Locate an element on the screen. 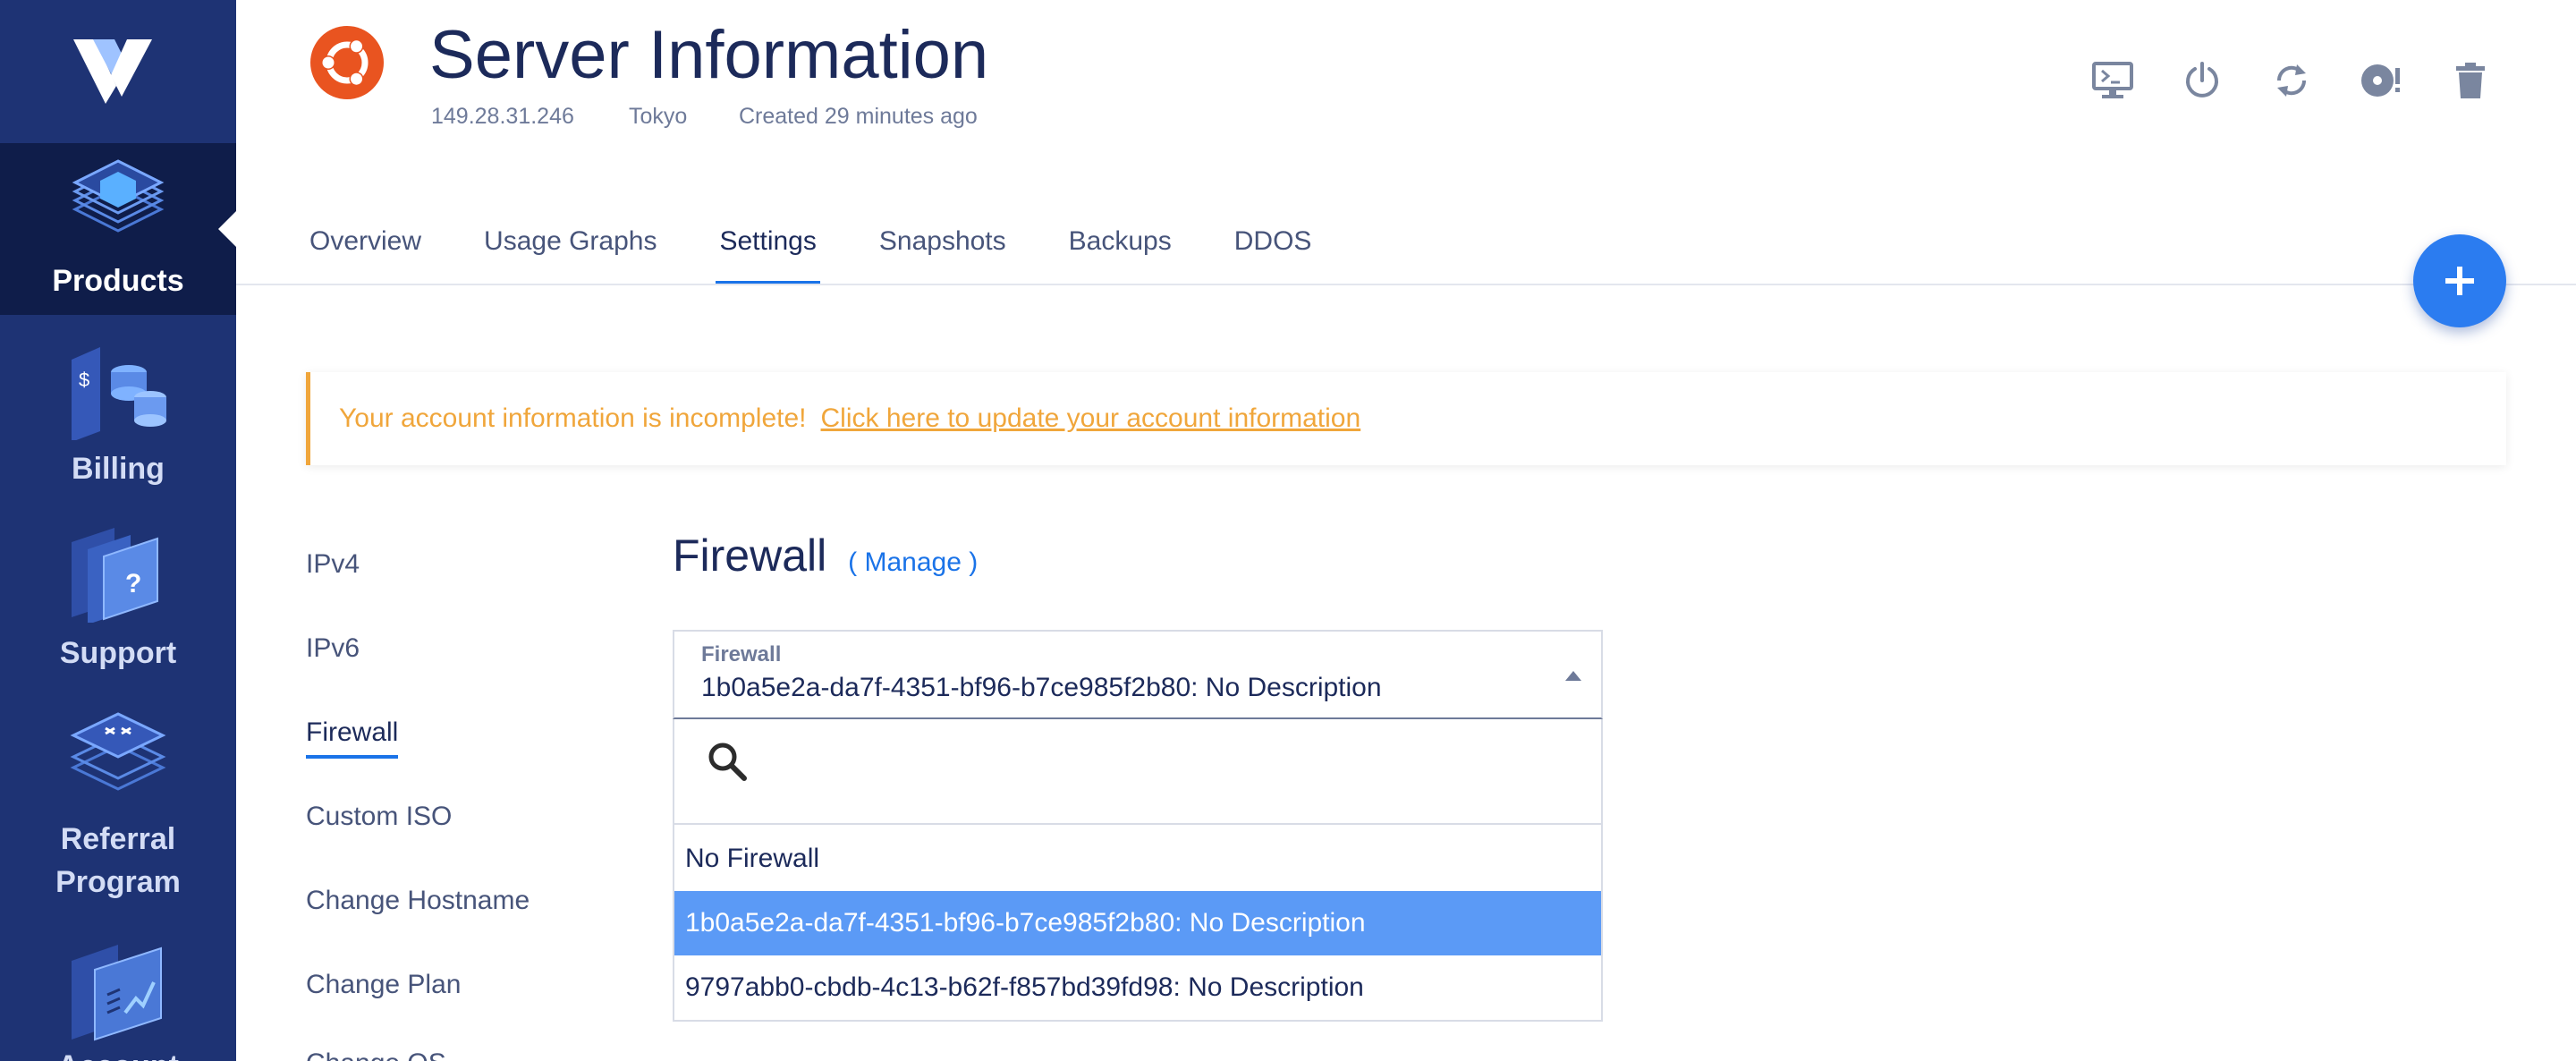 This screenshot has width=2576, height=1061. restart-button is located at coordinates (2291, 80).